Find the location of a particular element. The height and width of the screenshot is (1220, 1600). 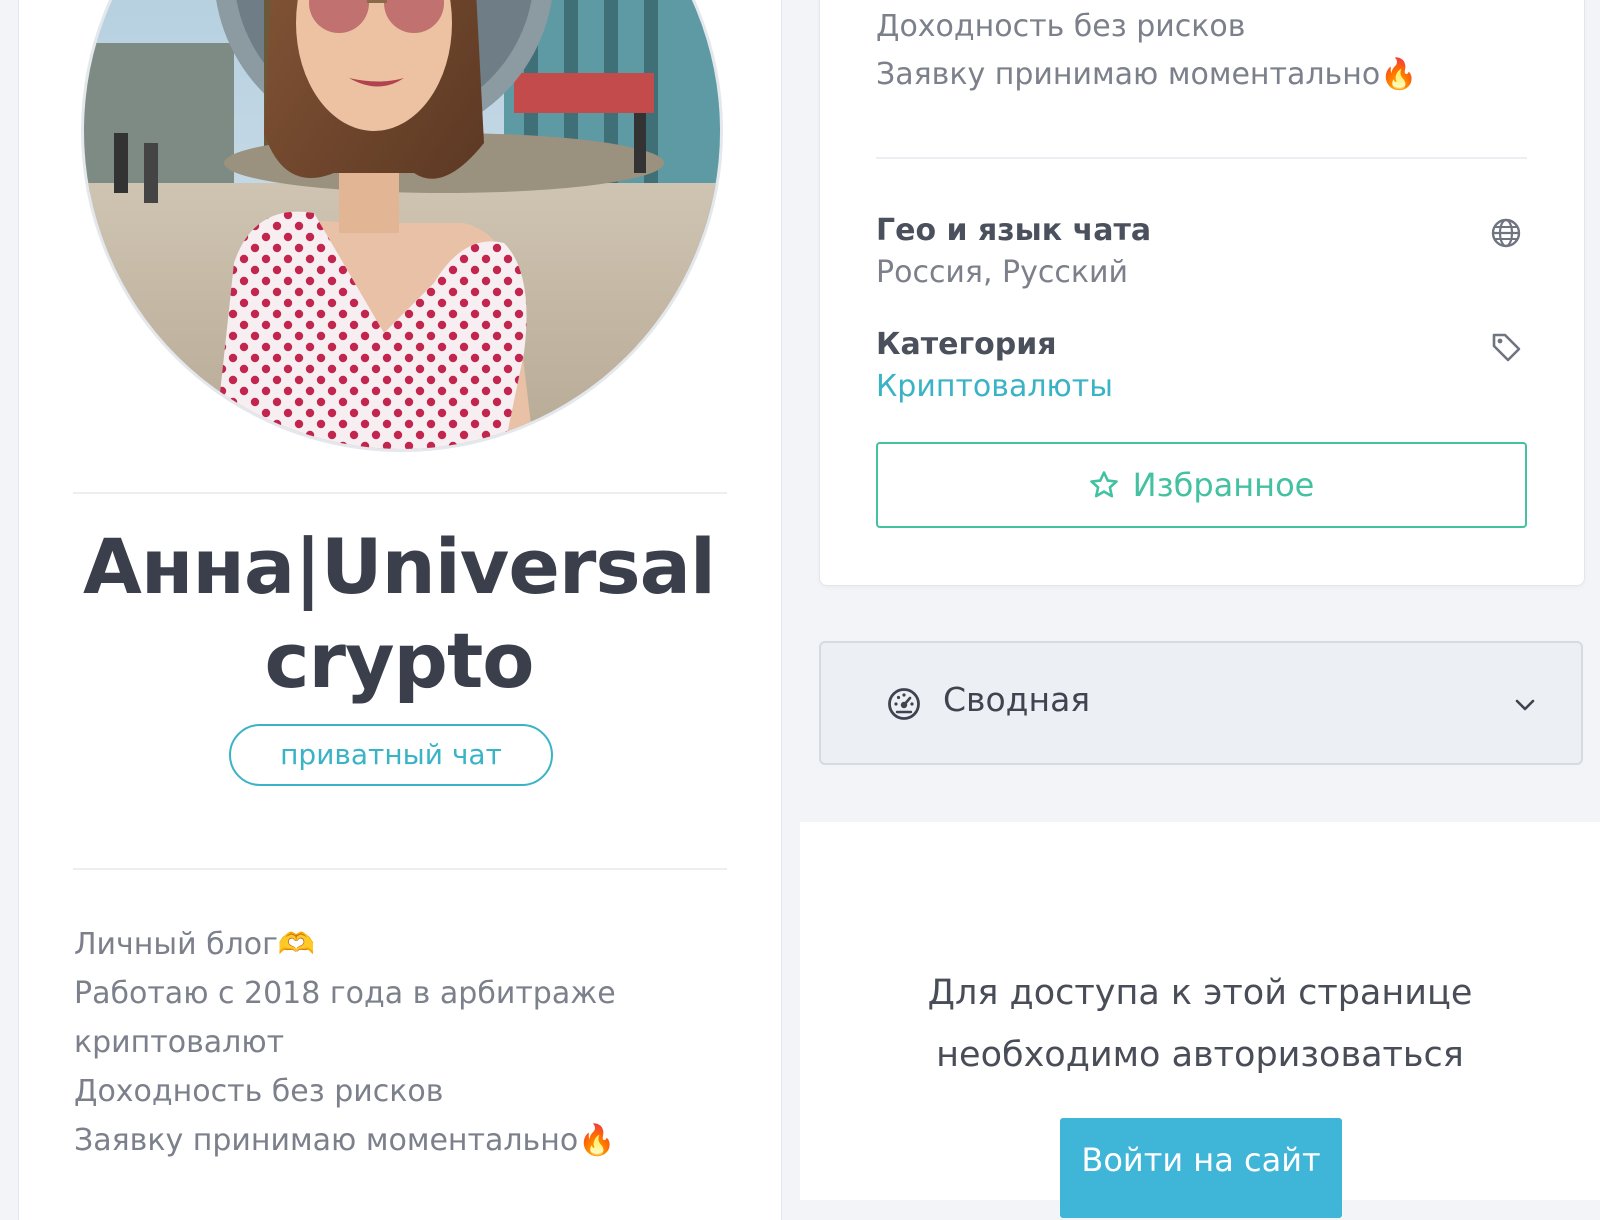

avatar-photo is located at coordinates (402, 224).